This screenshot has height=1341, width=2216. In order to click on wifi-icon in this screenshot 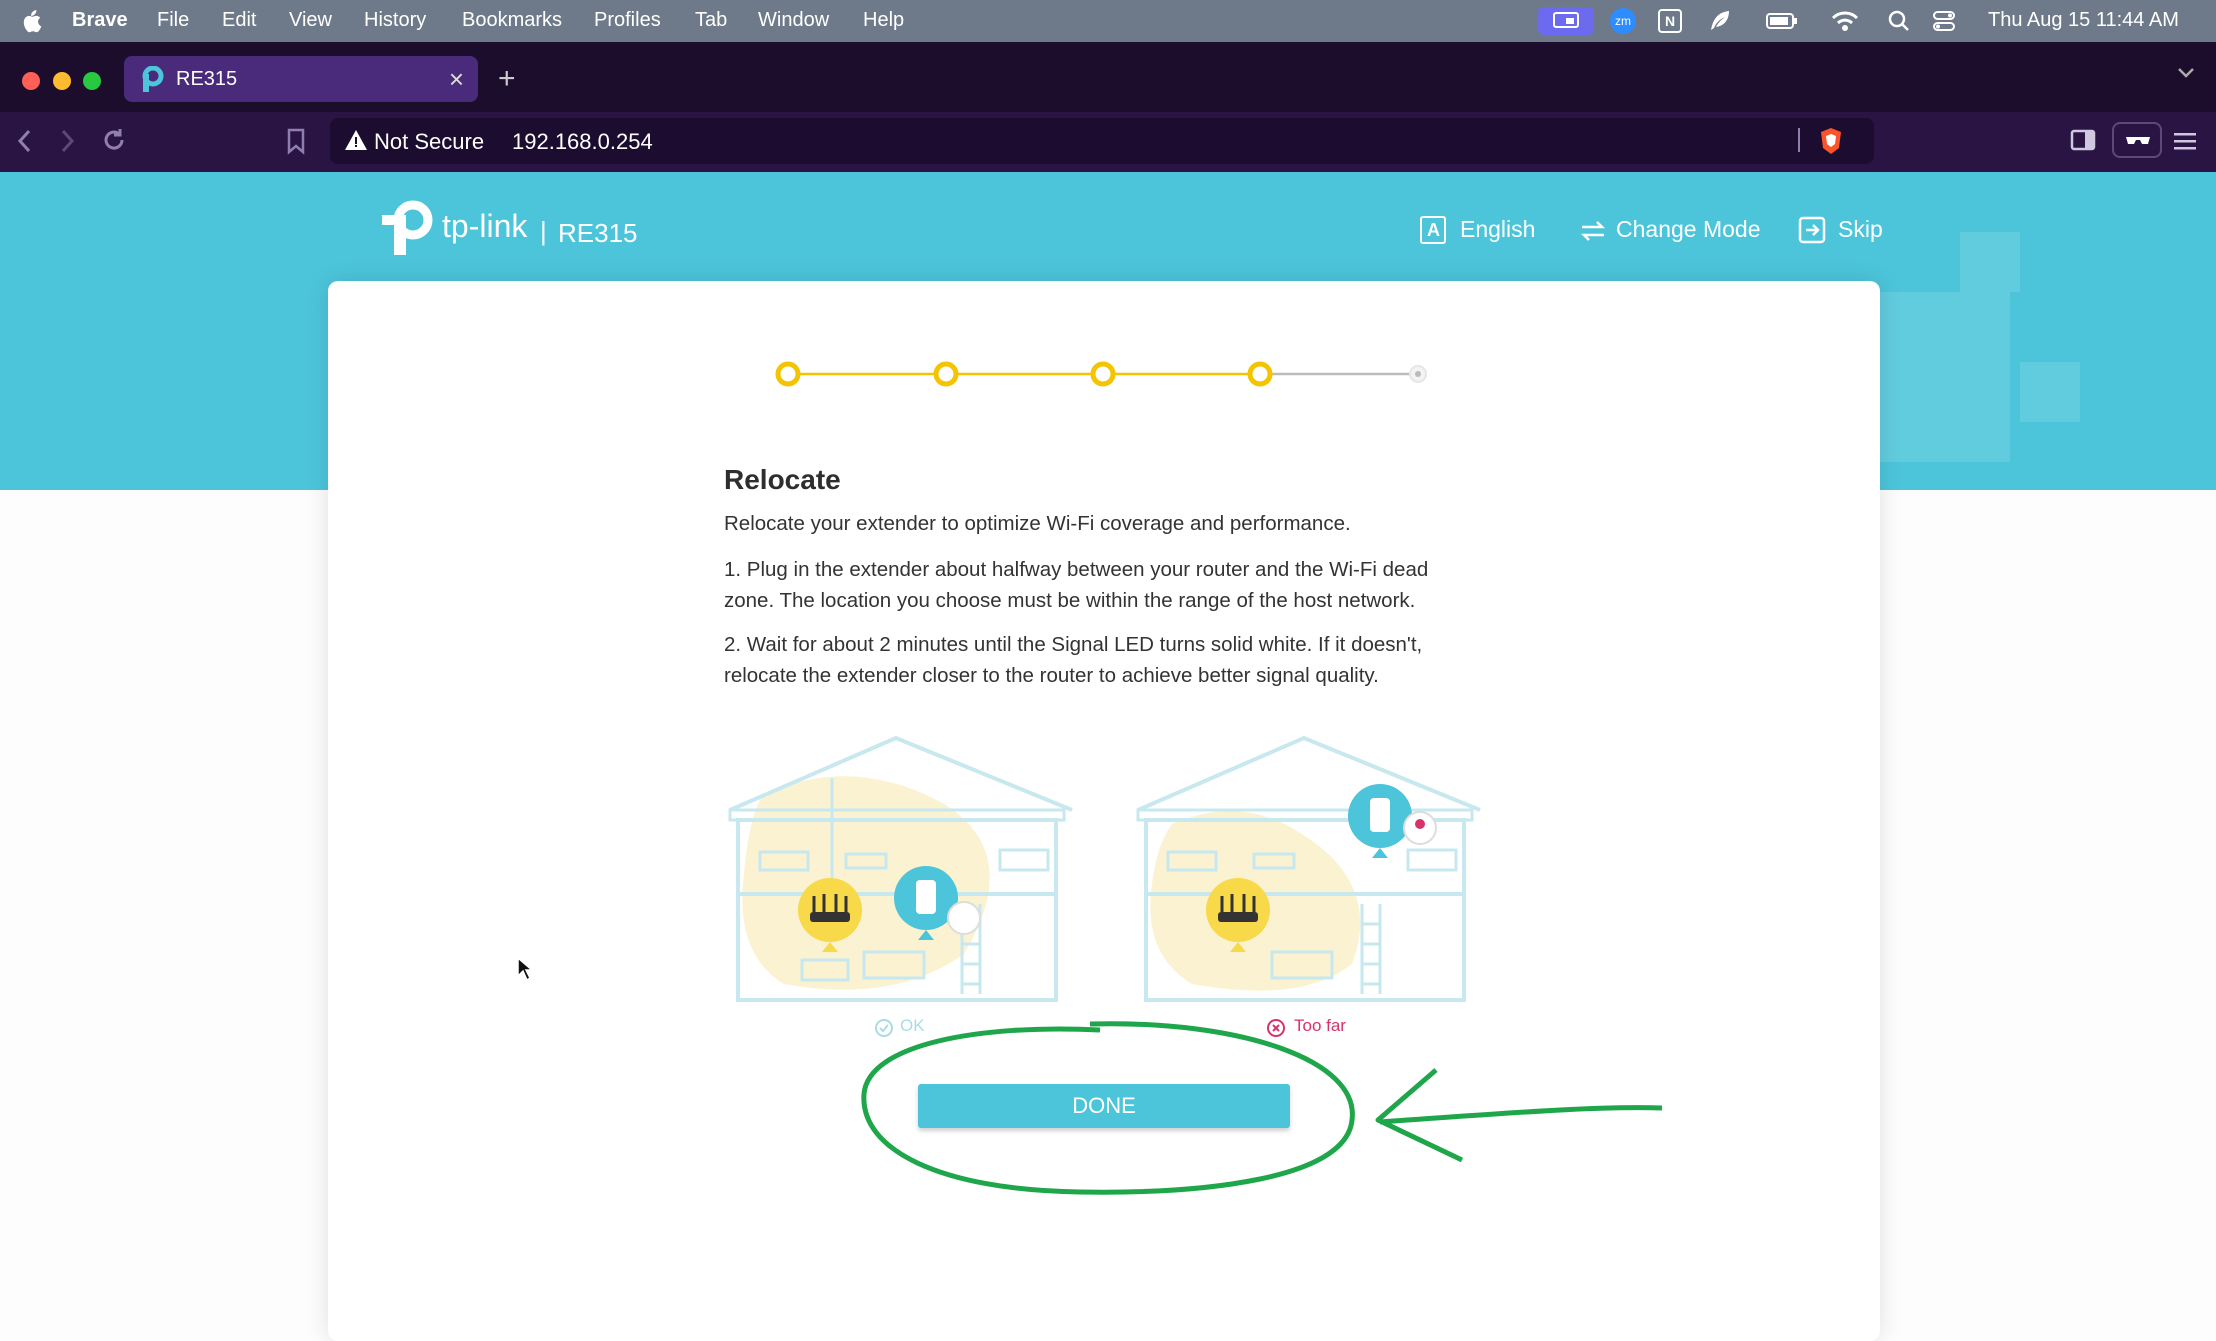, I will do `click(1845, 21)`.